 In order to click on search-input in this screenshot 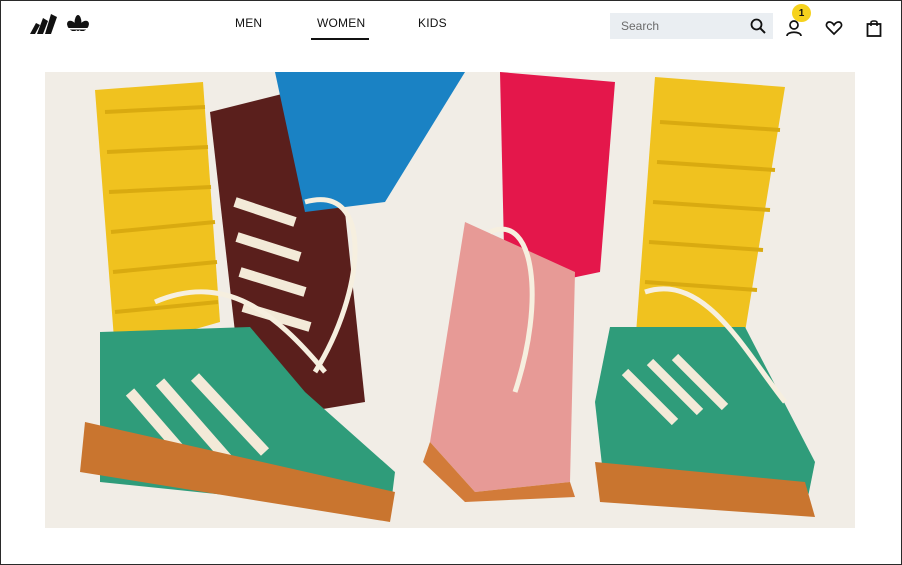, I will do `click(684, 26)`.